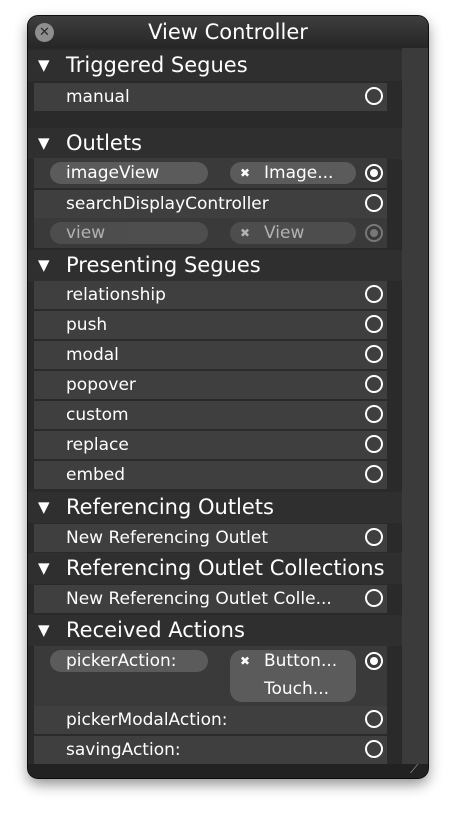  What do you see at coordinates (215, 265) in the screenshot?
I see `section-header-presenting-segues: ▼ Presenting Segues` at bounding box center [215, 265].